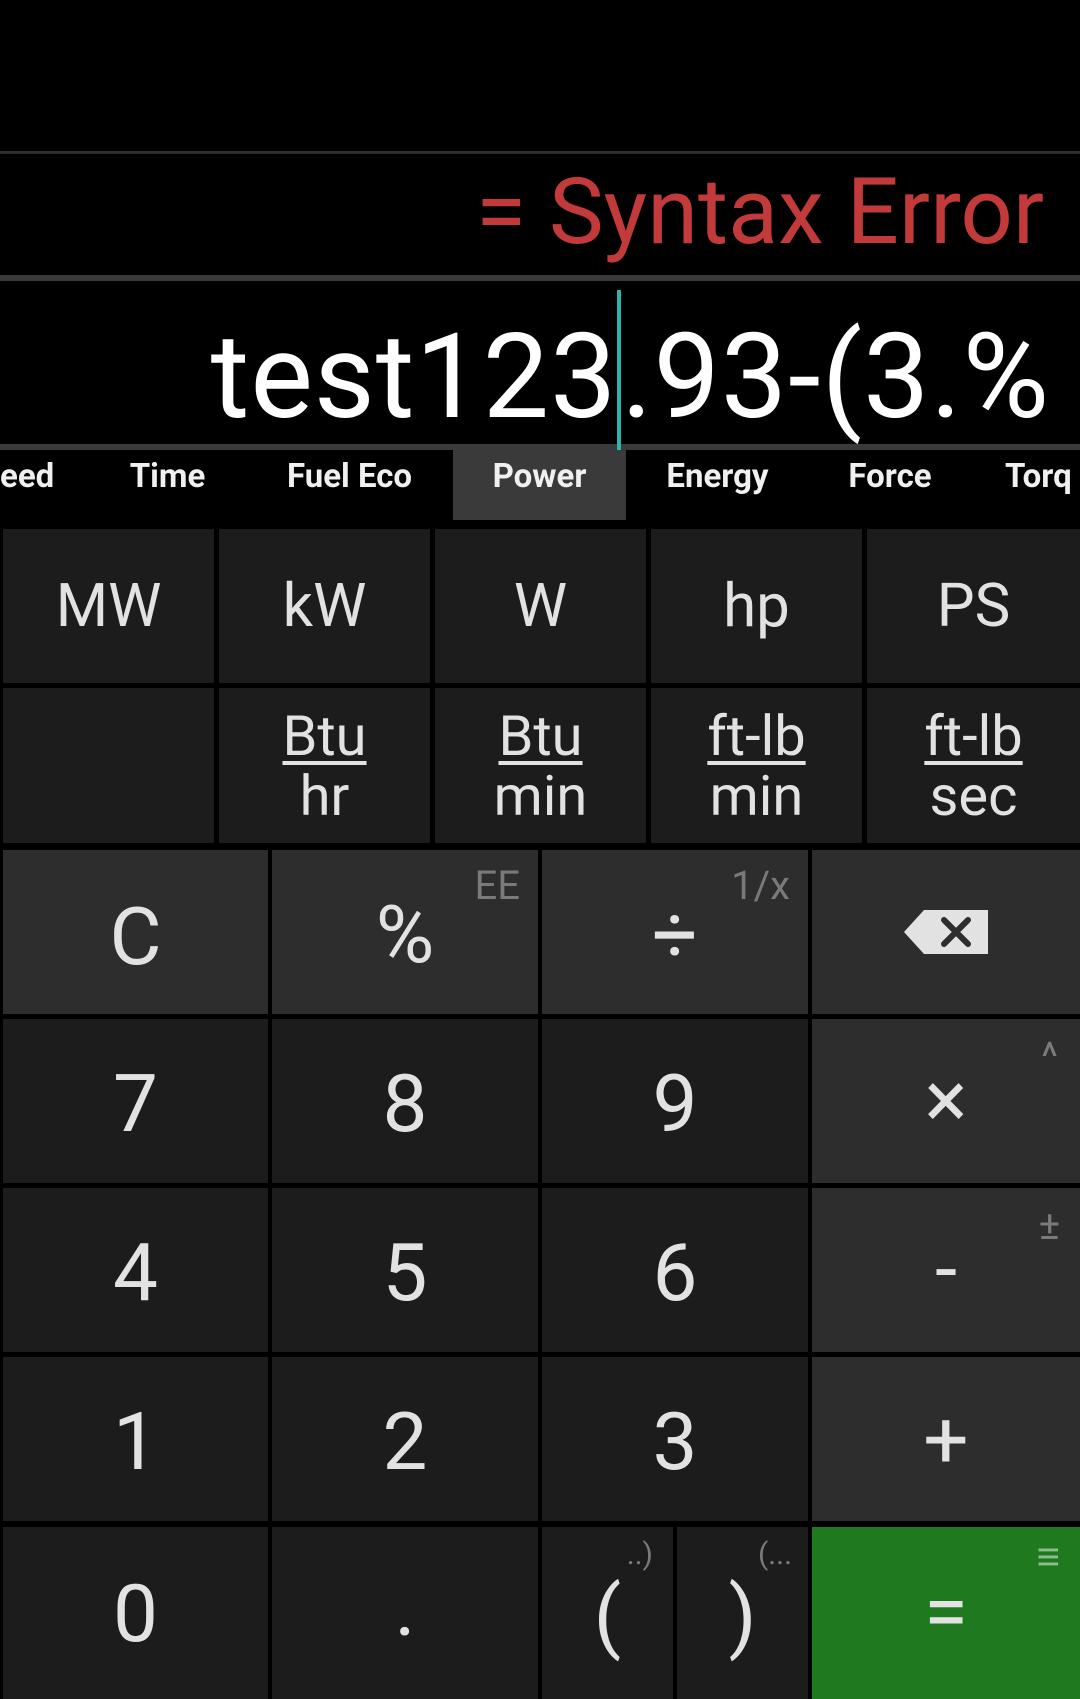  I want to click on backspace-button, so click(946, 932).